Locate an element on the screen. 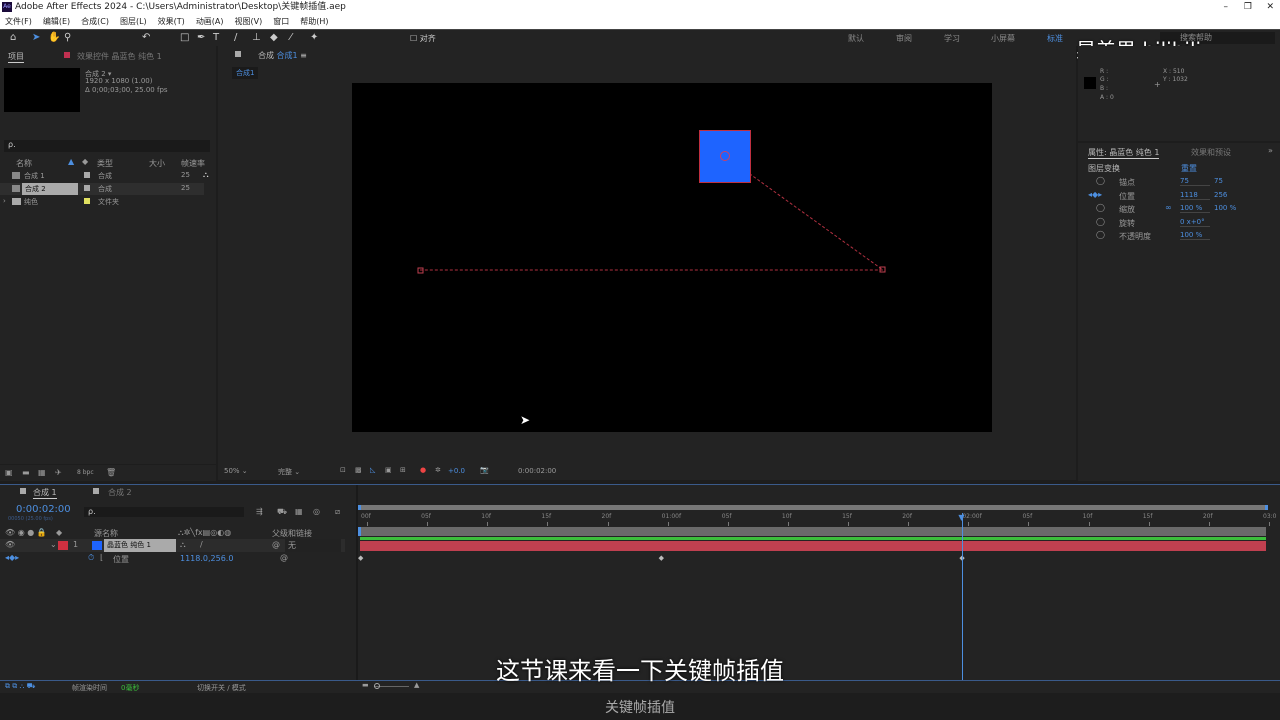 The width and height of the screenshot is (1280, 720). viewer-timecode: 0:00:02:00 is located at coordinates (537, 471).